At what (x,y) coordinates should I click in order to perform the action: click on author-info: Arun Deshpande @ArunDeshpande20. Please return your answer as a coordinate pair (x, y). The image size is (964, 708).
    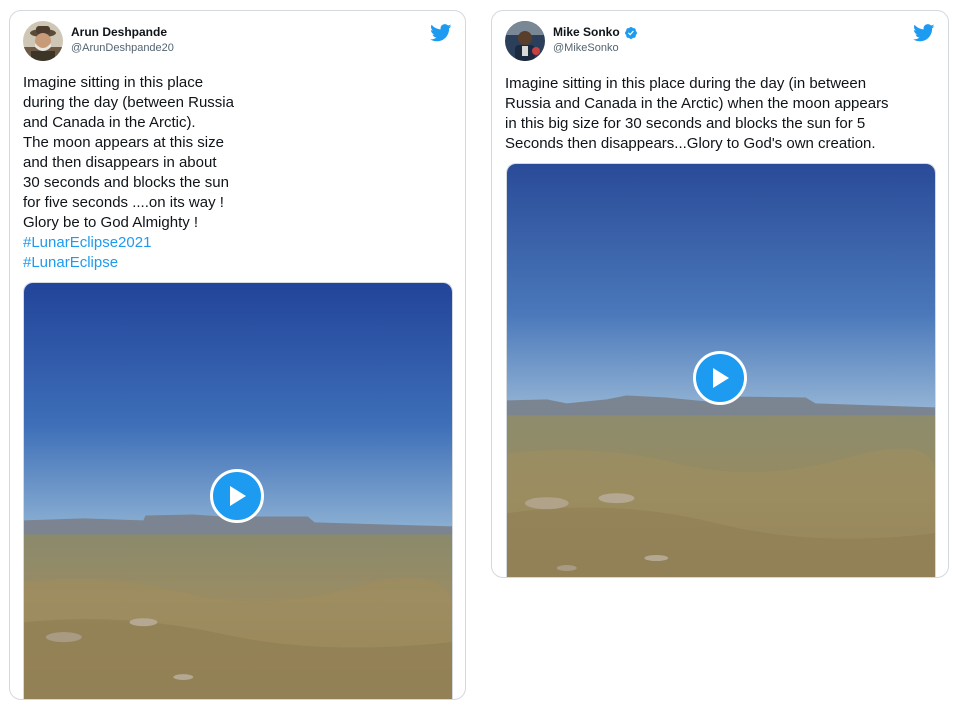
    Looking at the image, I should click on (122, 40).